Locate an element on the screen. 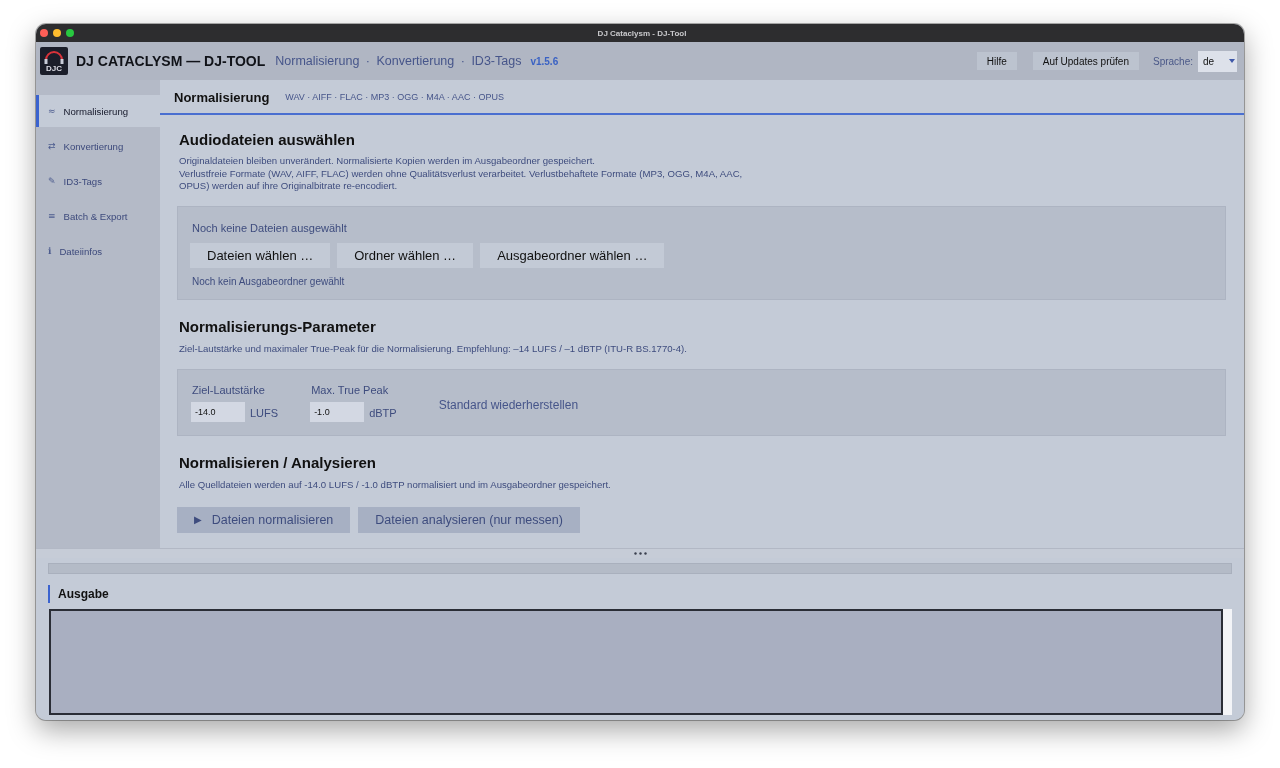 This screenshot has width=1280, height=768. section-description: Alle Quelldateien werden auf -14.0 LUFS / -1.0 dBTP normalisiert und im Ausgabeordner gespeichert. is located at coordinates (395, 485).